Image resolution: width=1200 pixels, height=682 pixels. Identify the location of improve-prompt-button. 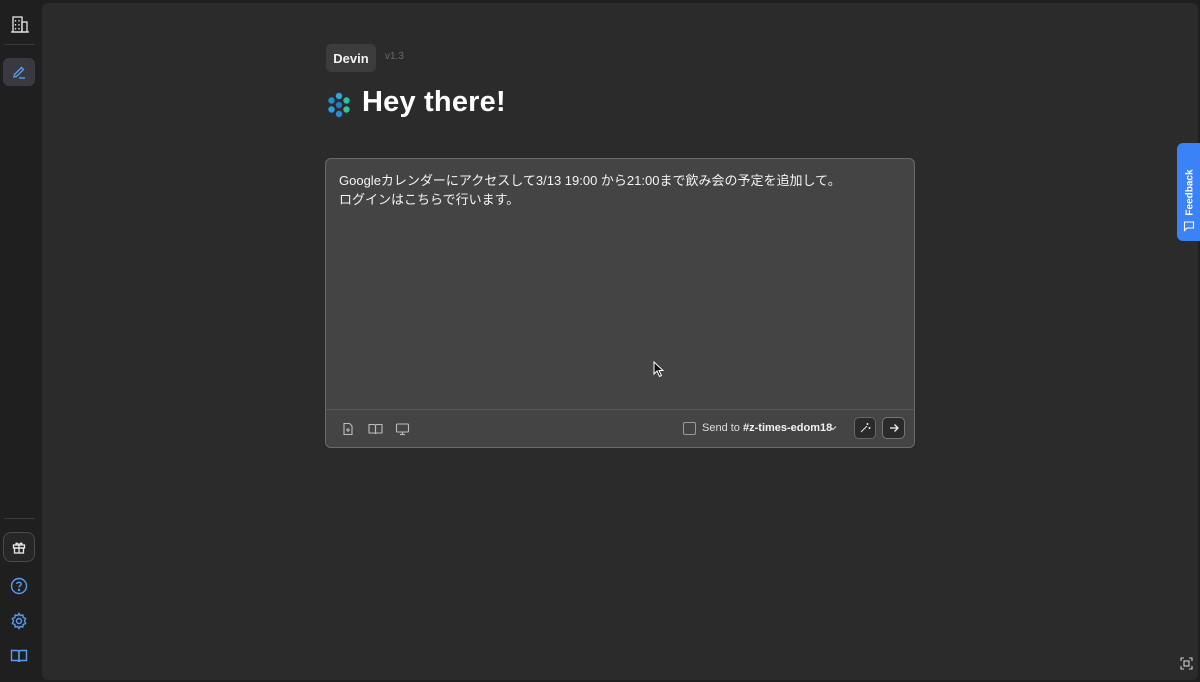
(865, 428).